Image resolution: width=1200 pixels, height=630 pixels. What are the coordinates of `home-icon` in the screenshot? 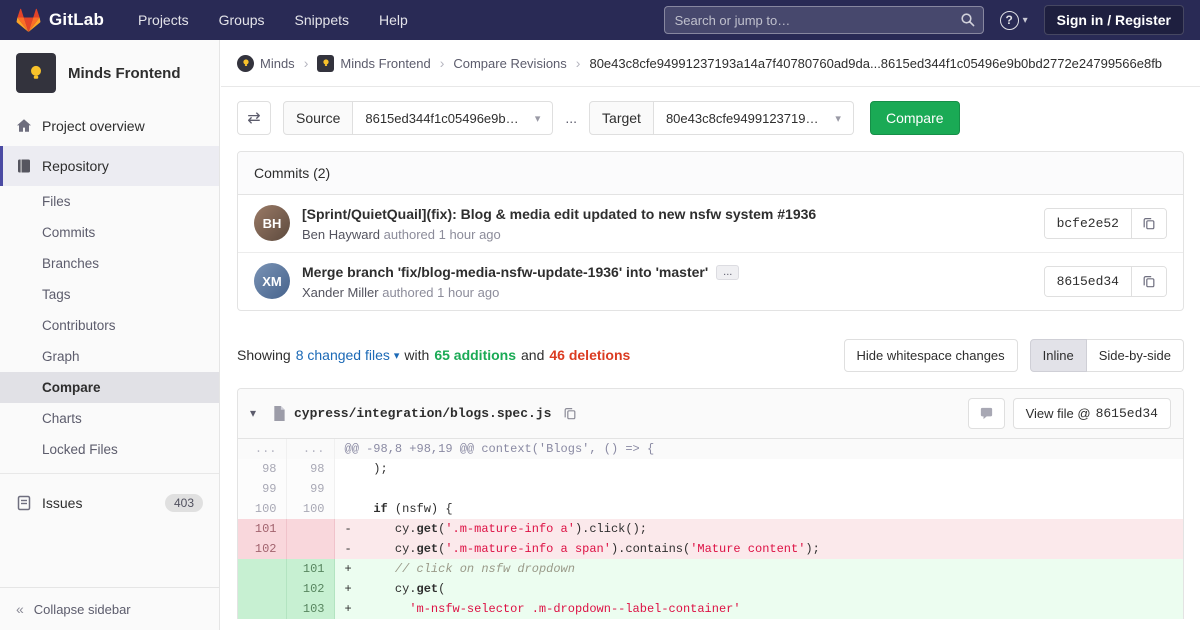 It's located at (24, 126).